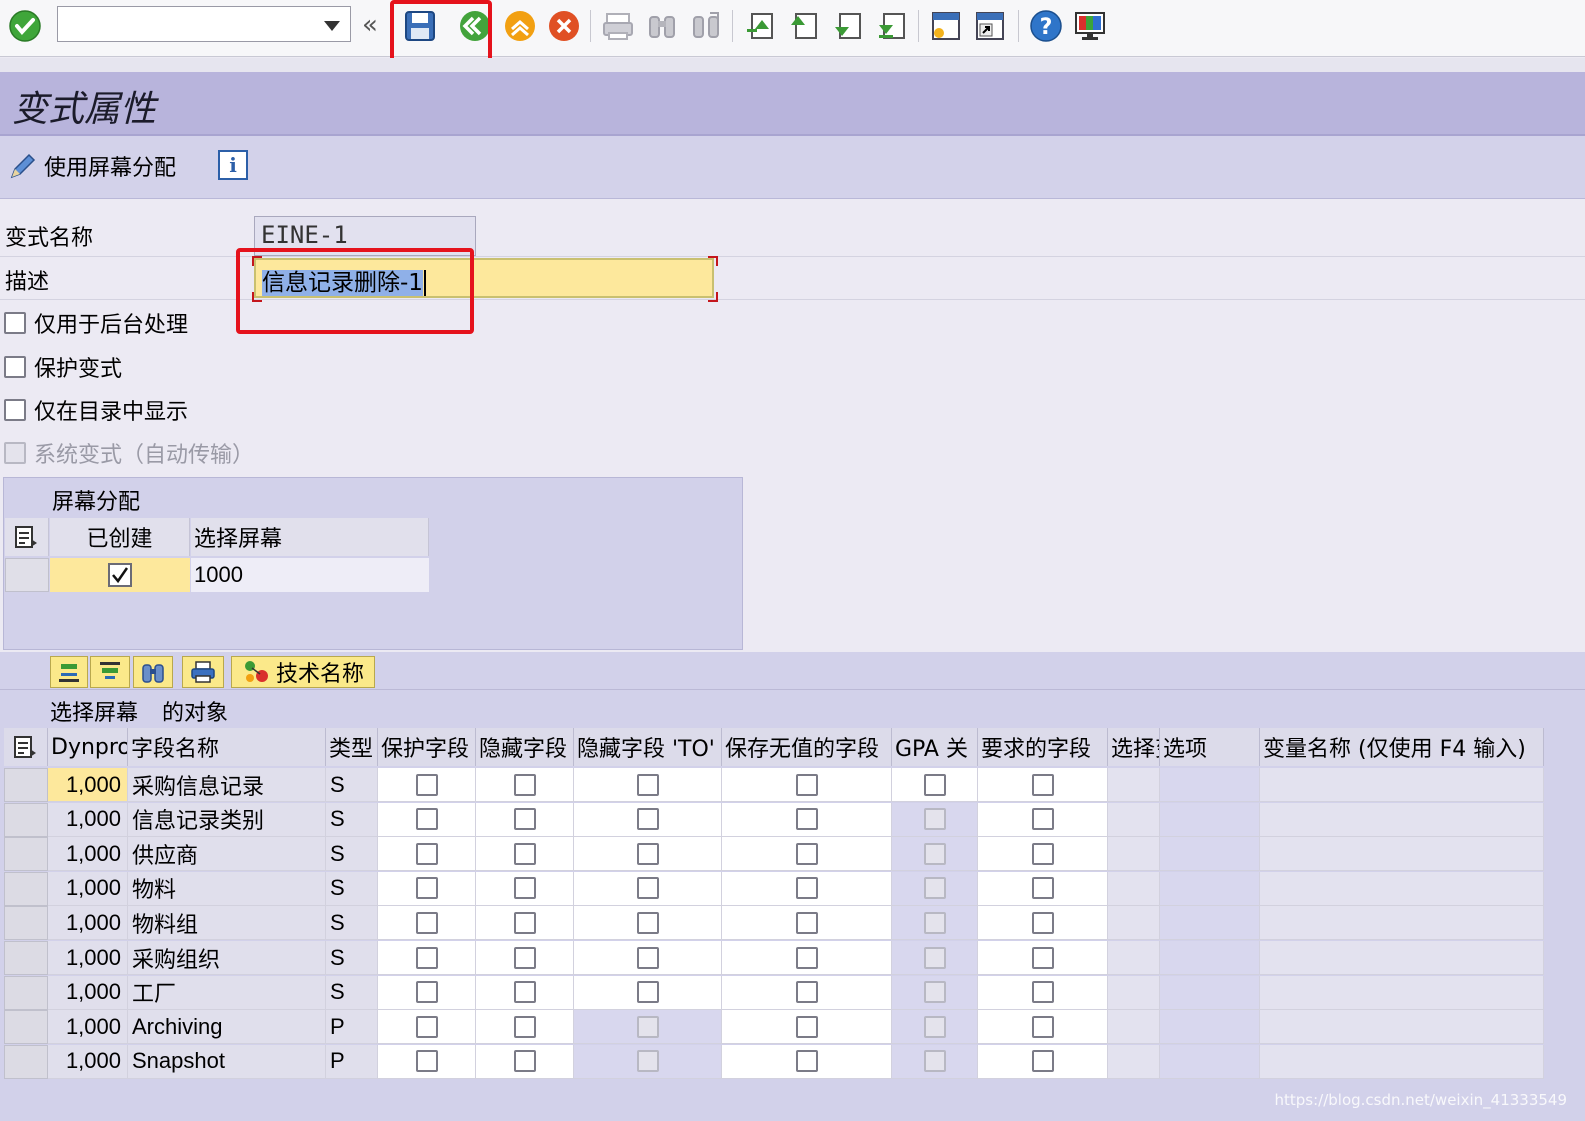 The height and width of the screenshot is (1121, 1585). Describe the element at coordinates (848, 26) in the screenshot. I see `next-page-icon` at that location.